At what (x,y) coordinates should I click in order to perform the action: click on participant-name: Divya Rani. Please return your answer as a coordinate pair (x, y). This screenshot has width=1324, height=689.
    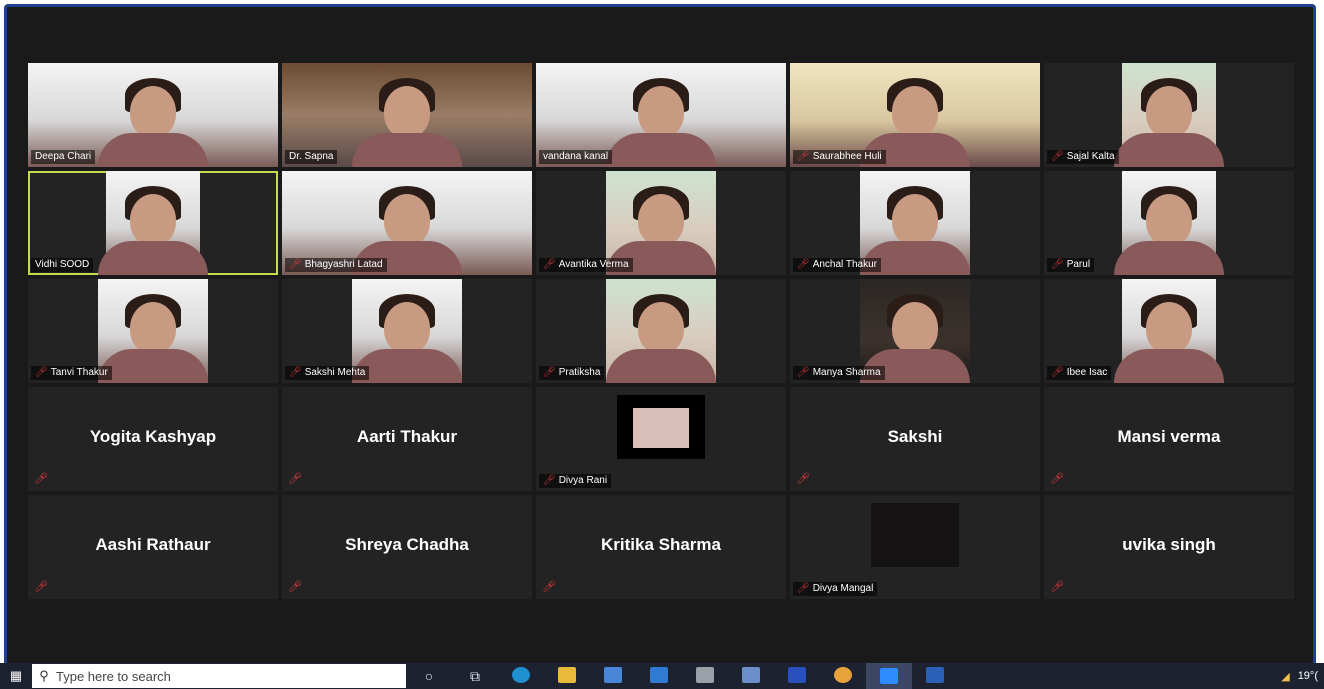
    Looking at the image, I should click on (583, 480).